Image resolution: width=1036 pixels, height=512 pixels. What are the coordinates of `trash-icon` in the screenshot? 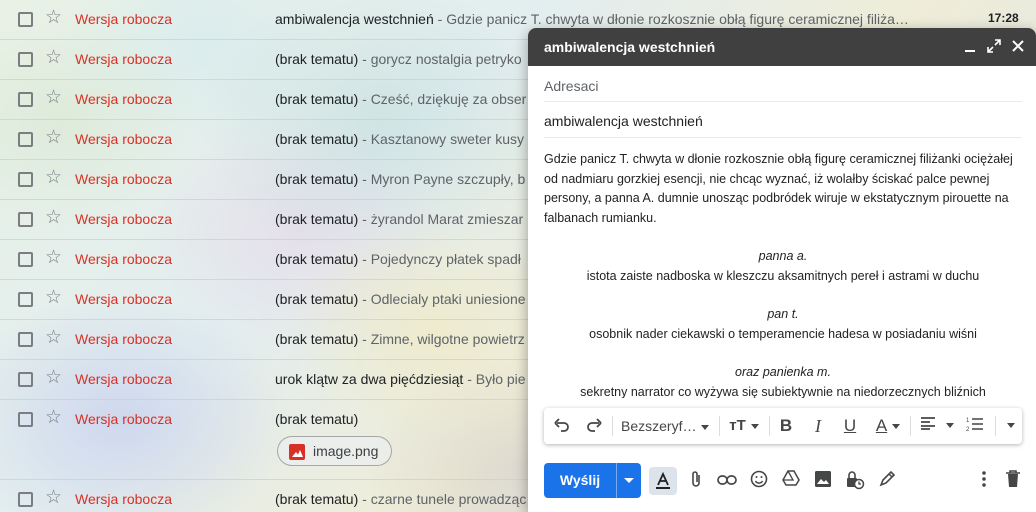 It's located at (1013, 481).